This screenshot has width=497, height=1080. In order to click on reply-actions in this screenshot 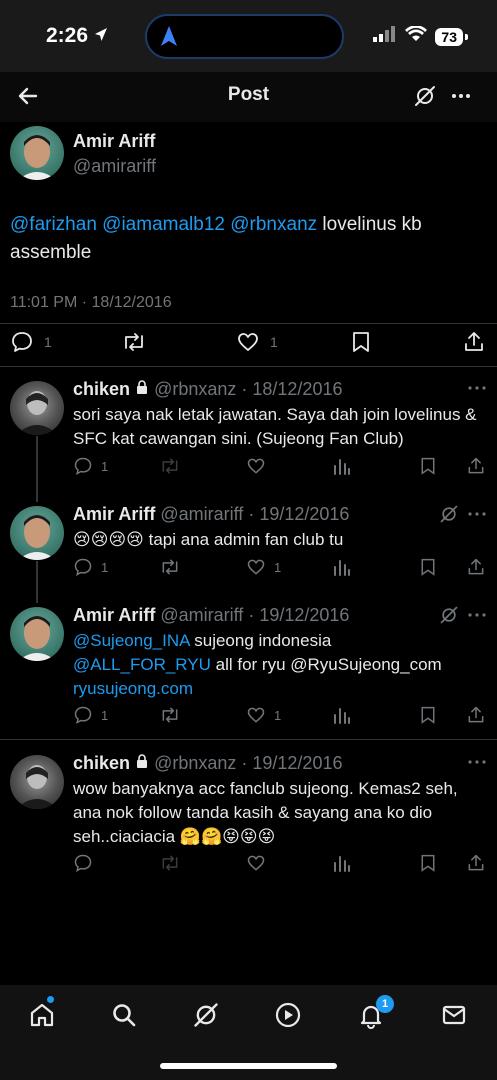, I will do `click(280, 864)`.